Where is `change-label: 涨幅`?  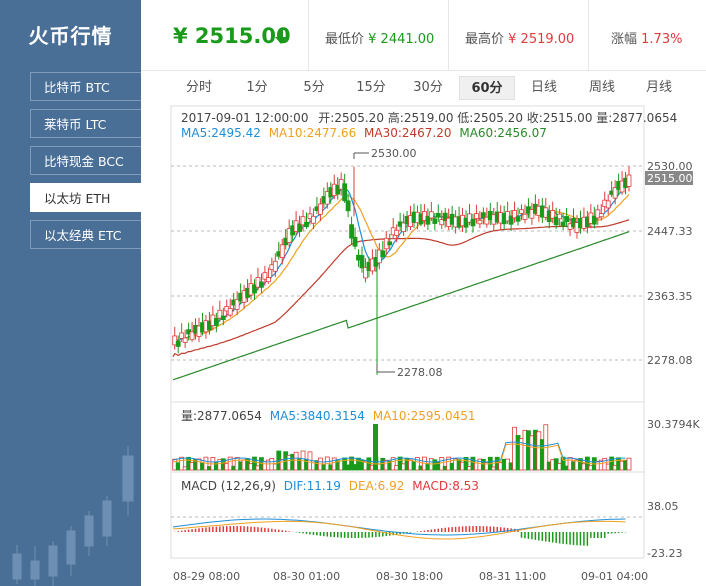 change-label: 涨幅 is located at coordinates (624, 39).